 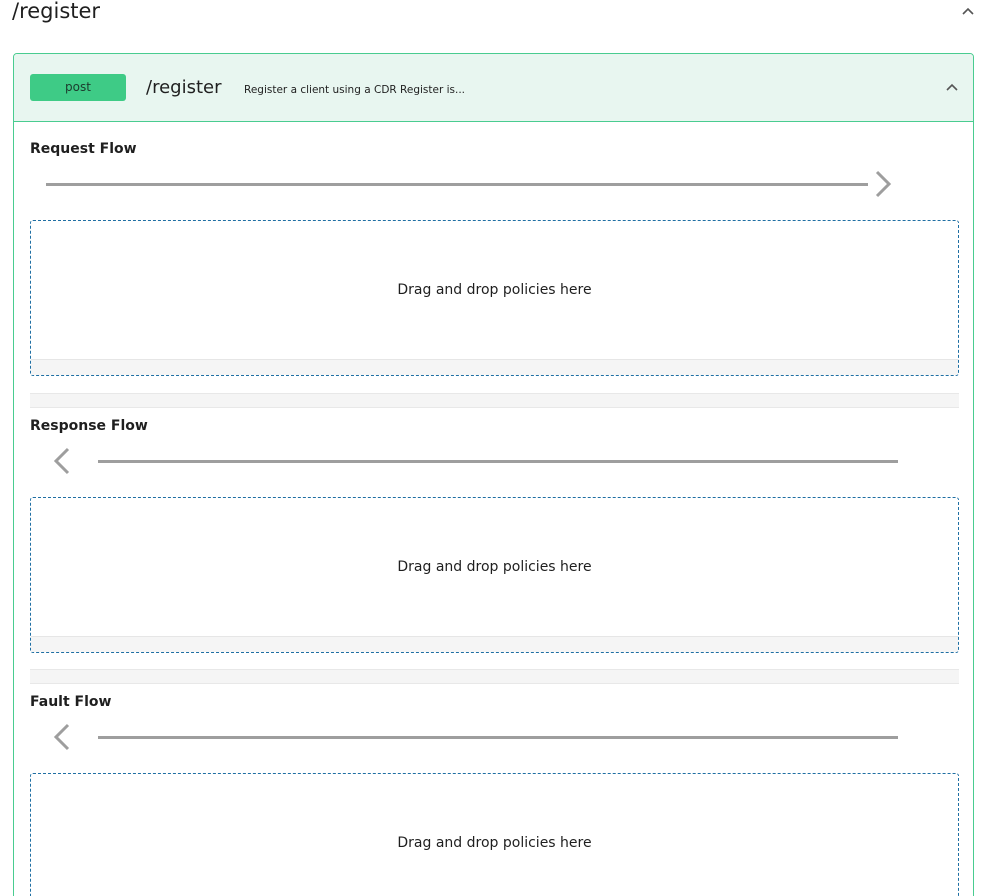 I want to click on resource-path: /register, so click(x=184, y=87).